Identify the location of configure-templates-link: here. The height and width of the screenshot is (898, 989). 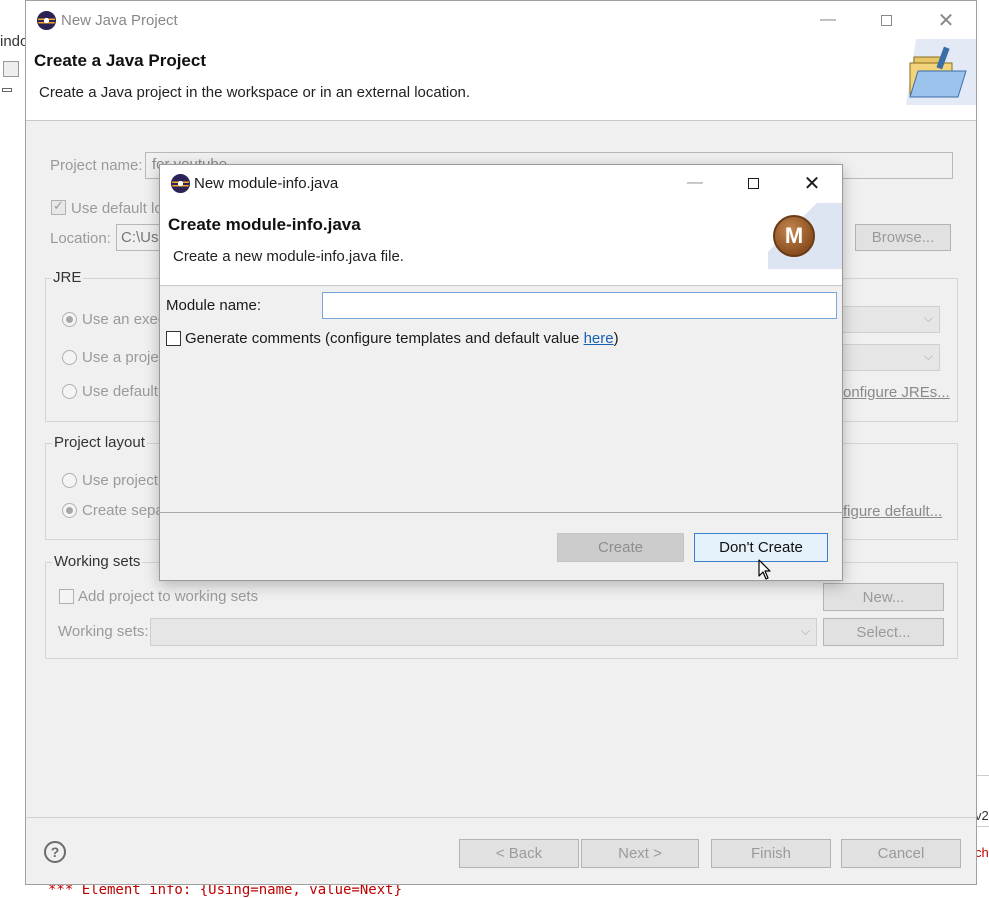
(599, 338).